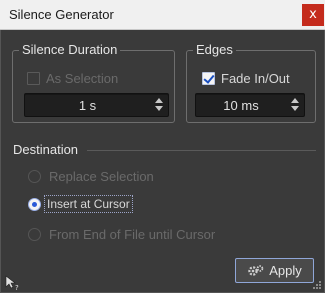 The width and height of the screenshot is (325, 293). Describe the element at coordinates (313, 15) in the screenshot. I see `close-button: x` at that location.